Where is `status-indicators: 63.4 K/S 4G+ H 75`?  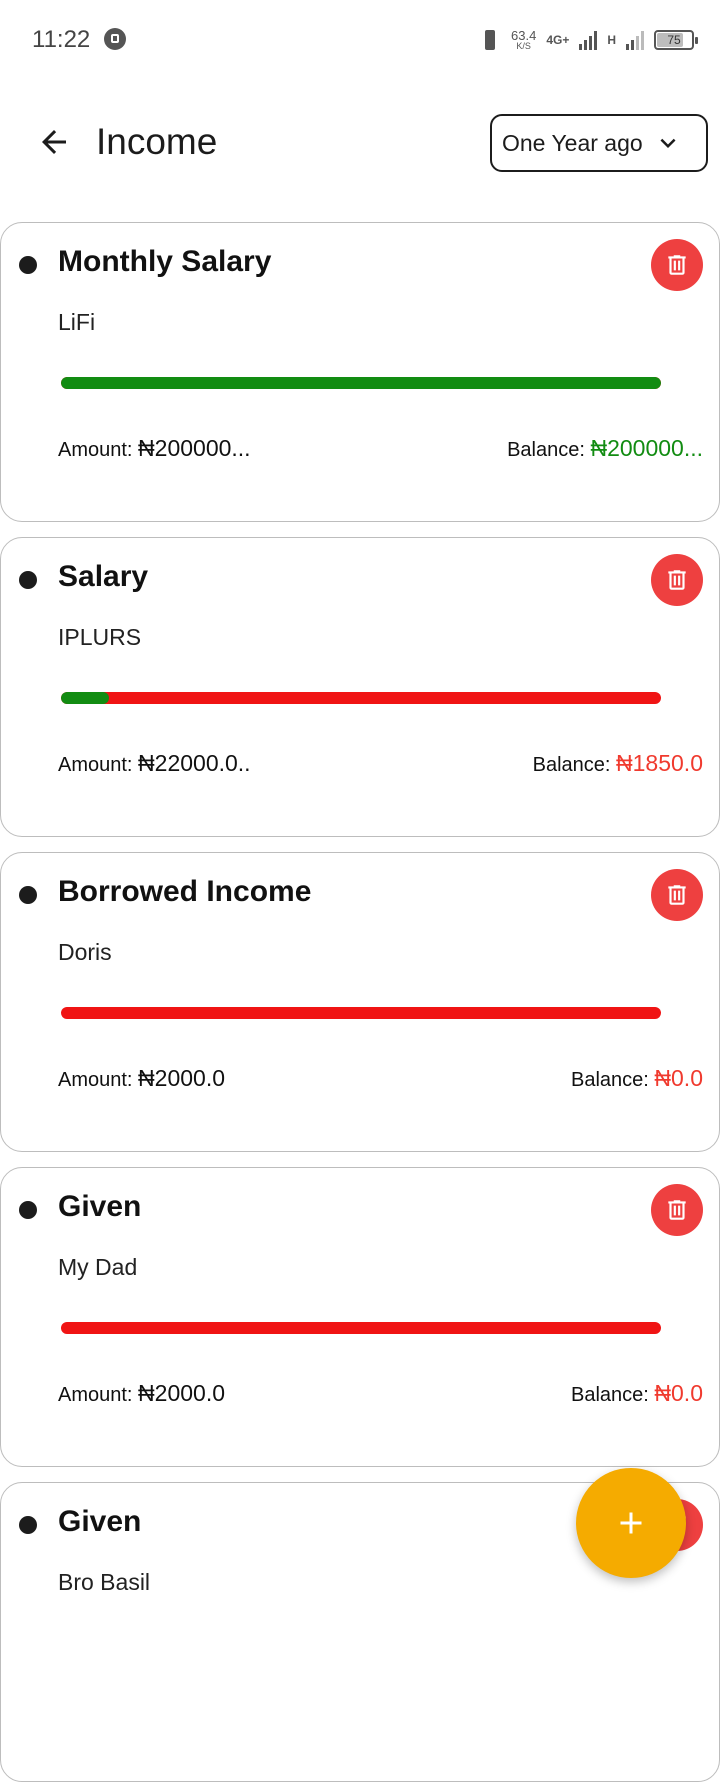
status-indicators: 63.4 K/S 4G+ H 75 is located at coordinates (588, 40).